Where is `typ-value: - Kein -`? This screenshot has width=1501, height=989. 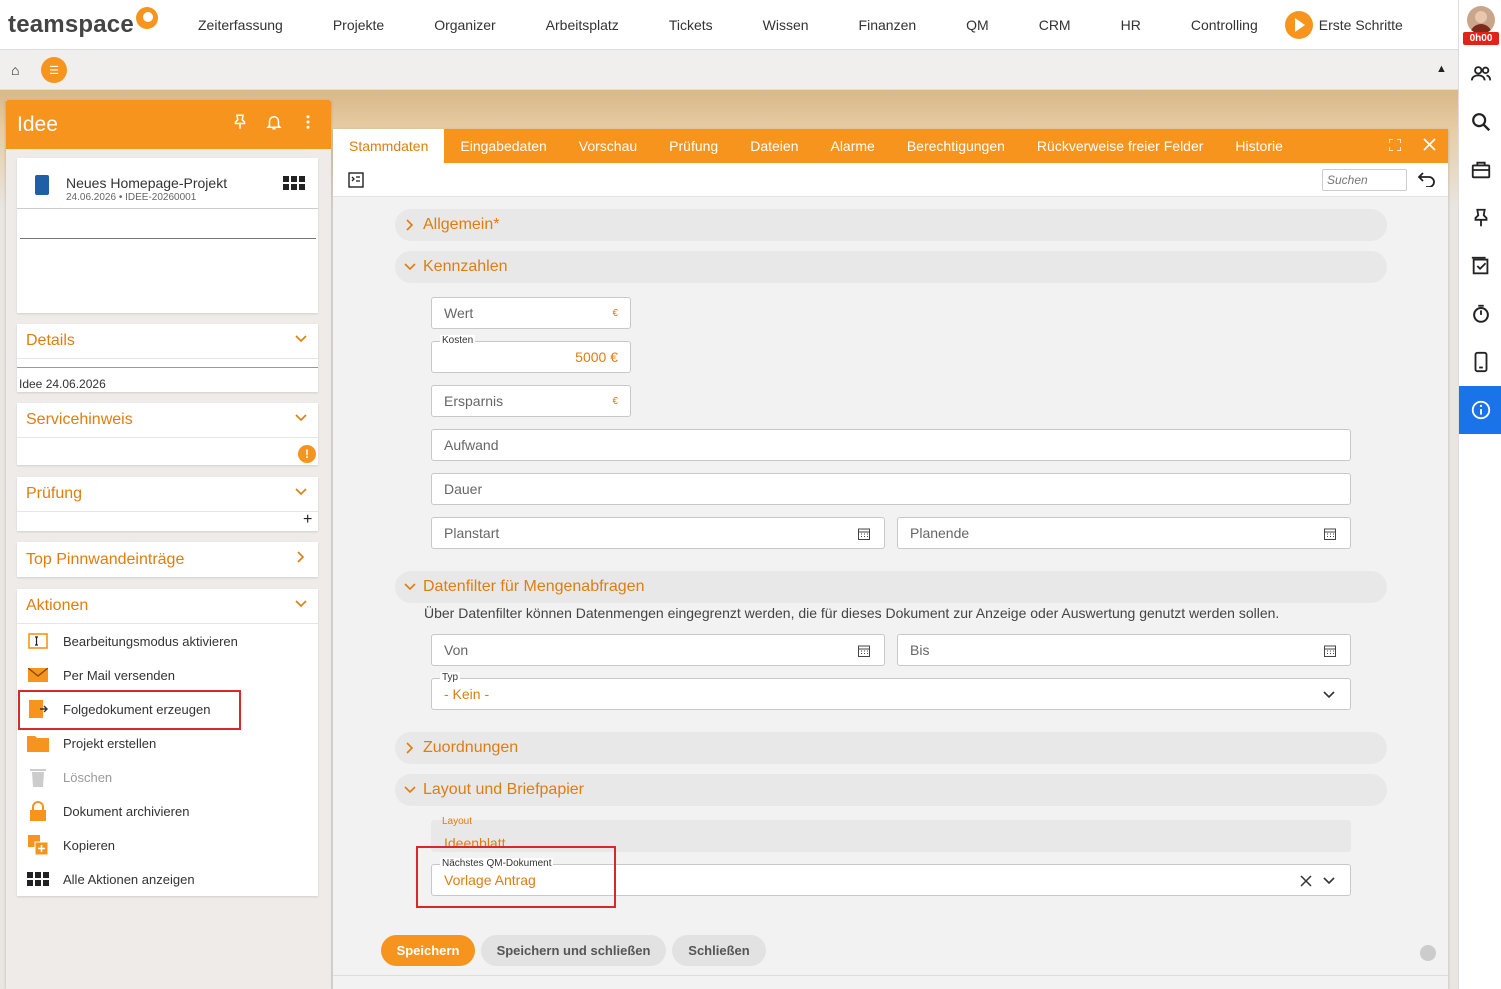 typ-value: - Kein - is located at coordinates (467, 694).